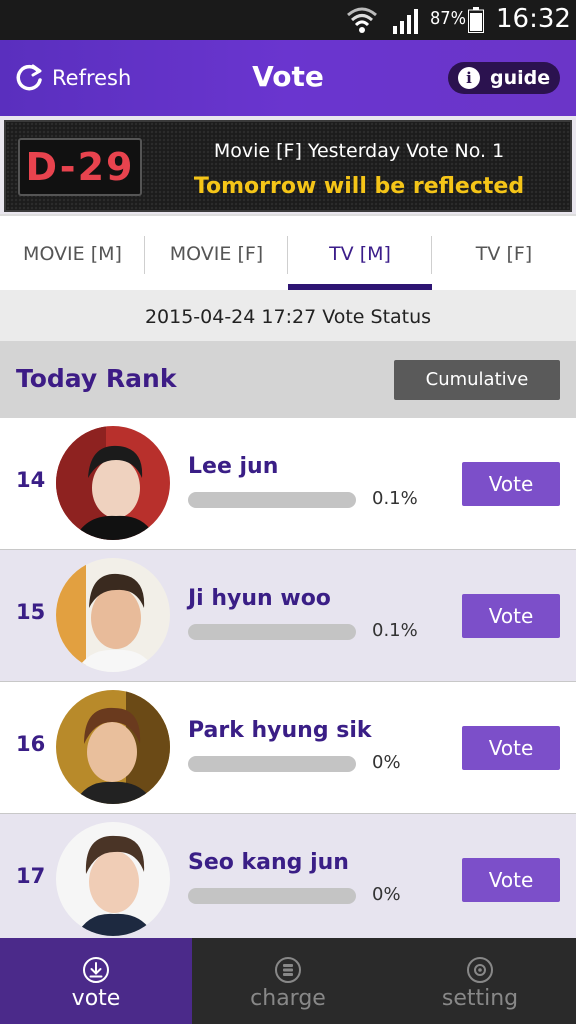  I want to click on battery-icon, so click(476, 20).